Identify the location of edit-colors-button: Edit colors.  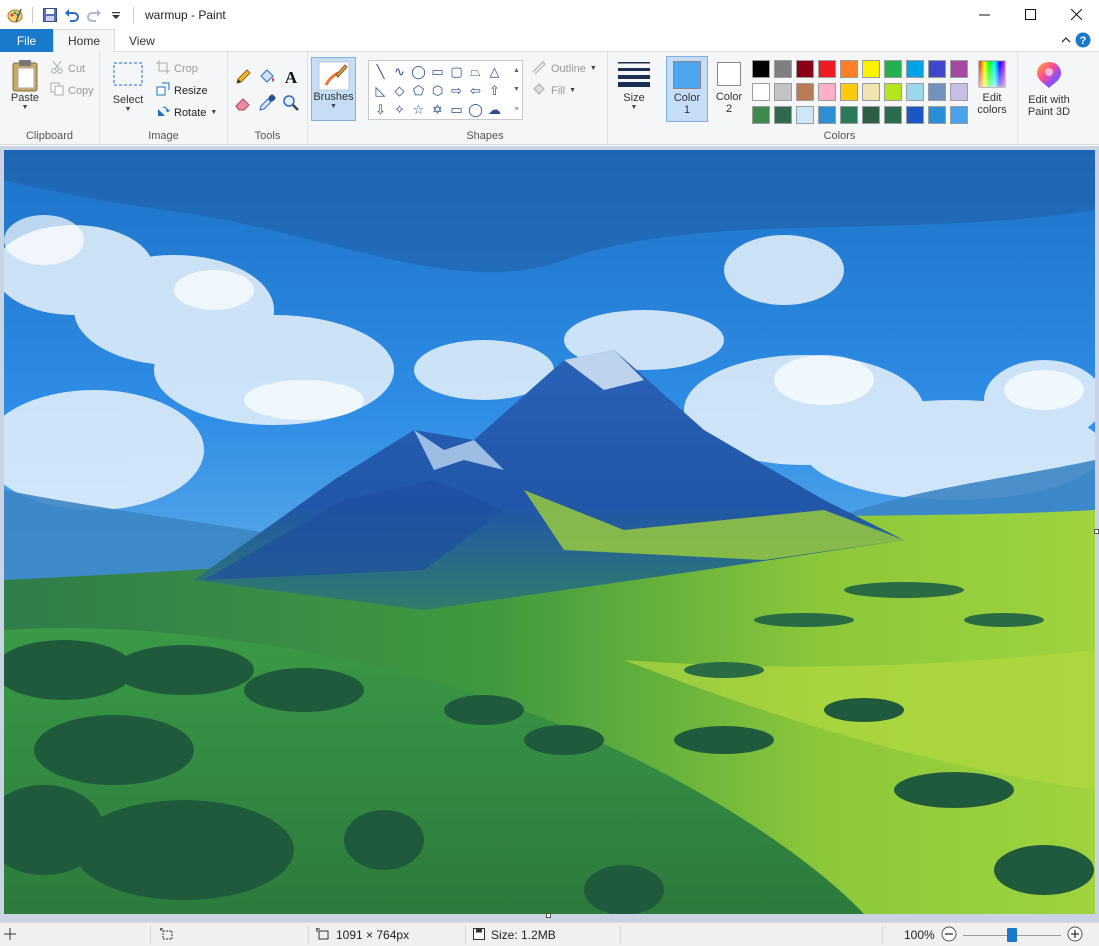
(992, 88).